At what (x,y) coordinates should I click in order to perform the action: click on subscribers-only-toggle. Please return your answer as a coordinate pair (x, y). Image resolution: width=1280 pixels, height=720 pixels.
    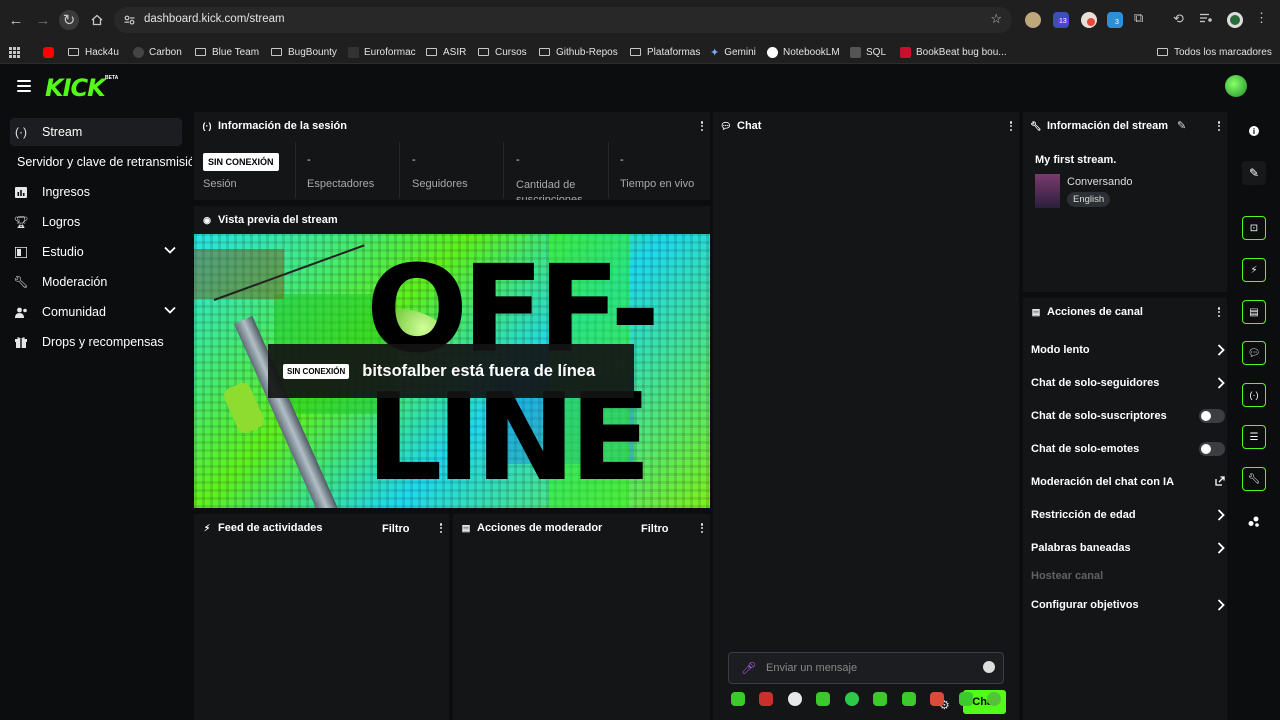
    Looking at the image, I should click on (1212, 416).